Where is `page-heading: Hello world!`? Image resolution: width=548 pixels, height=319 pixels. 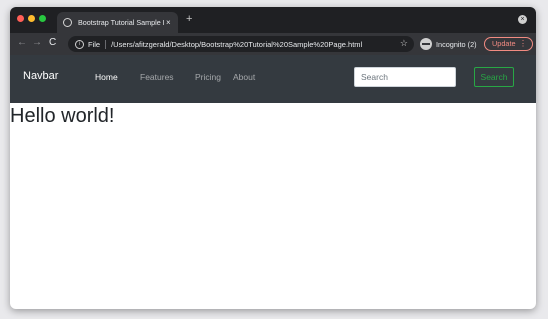
page-heading: Hello world! is located at coordinates (62, 116).